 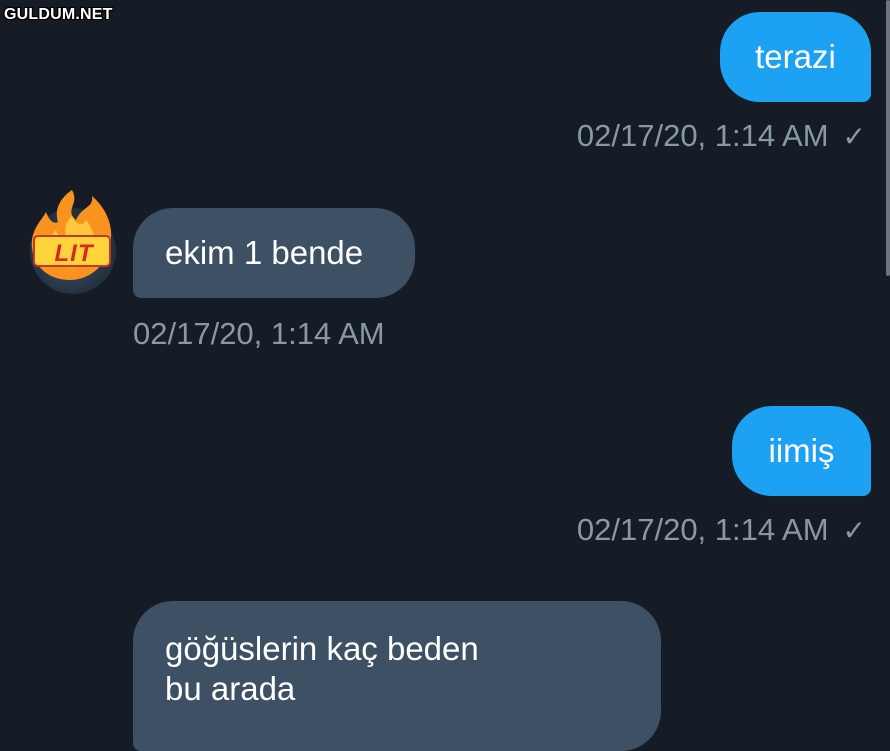 I want to click on scrollbar, so click(x=888, y=138).